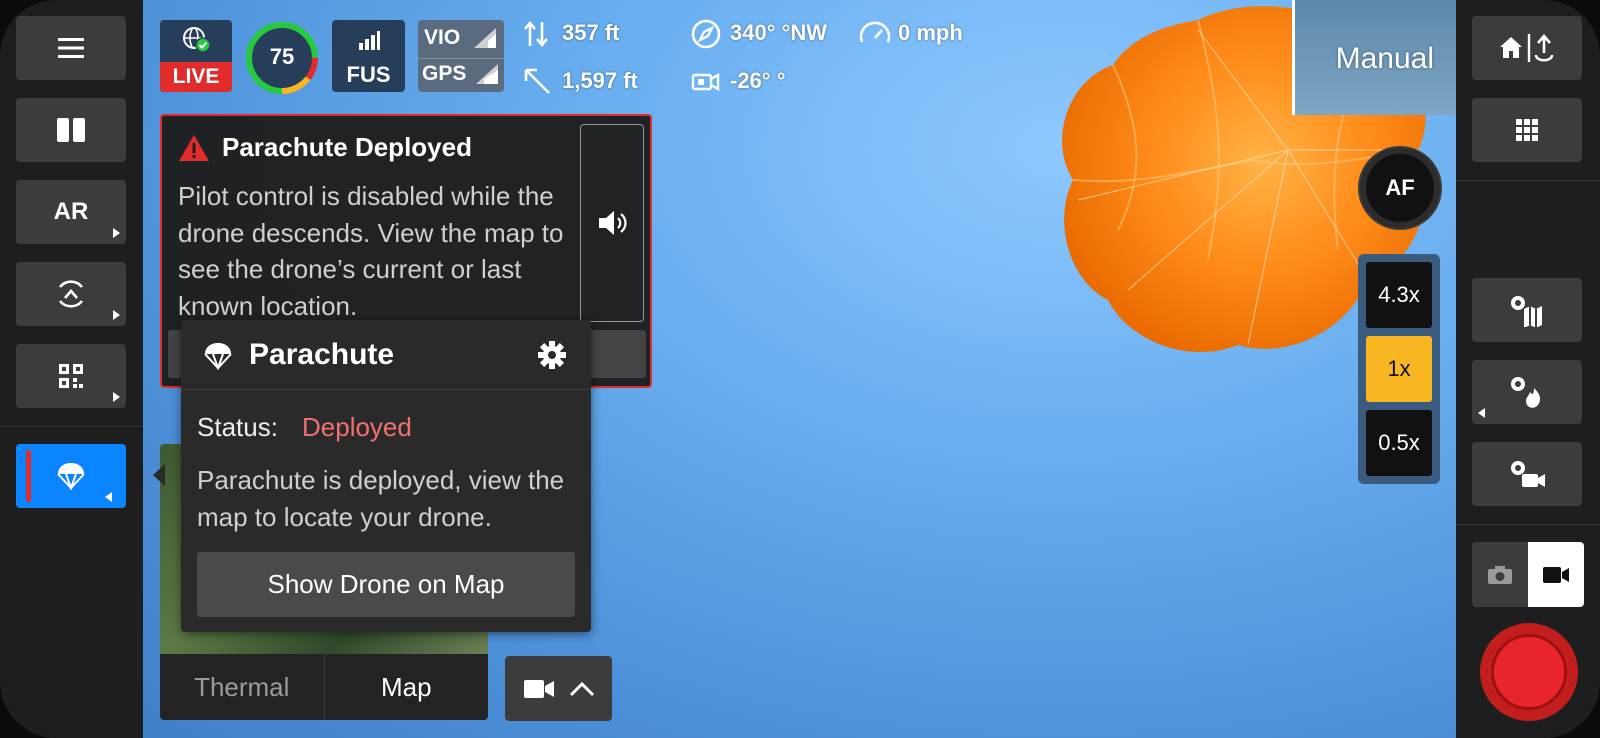 The height and width of the screenshot is (738, 1600). Describe the element at coordinates (444, 73) in the screenshot. I see `gps-label: GPS` at that location.